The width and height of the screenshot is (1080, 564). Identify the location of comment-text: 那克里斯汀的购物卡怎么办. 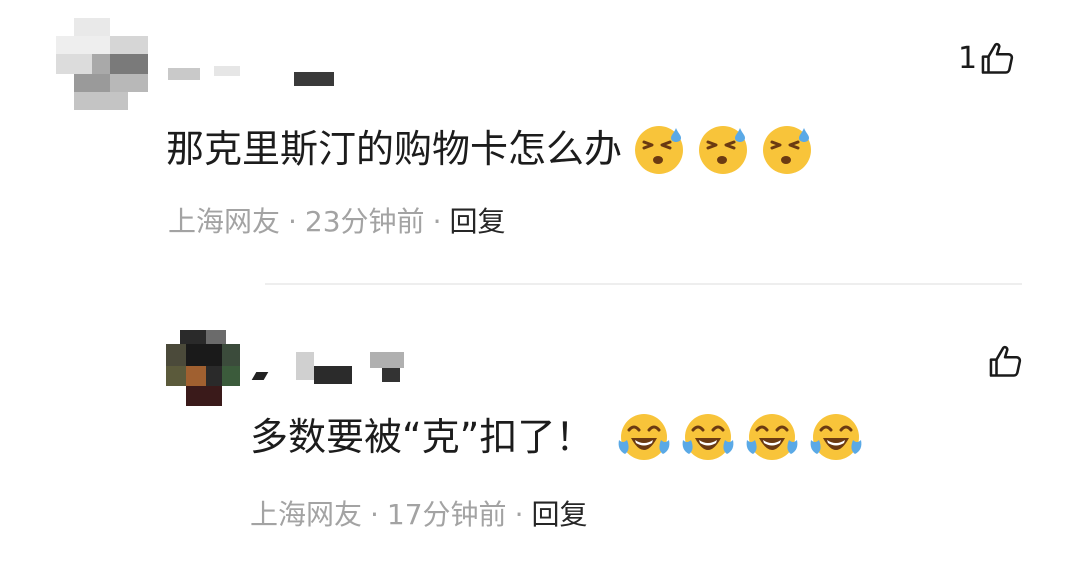
(490, 149).